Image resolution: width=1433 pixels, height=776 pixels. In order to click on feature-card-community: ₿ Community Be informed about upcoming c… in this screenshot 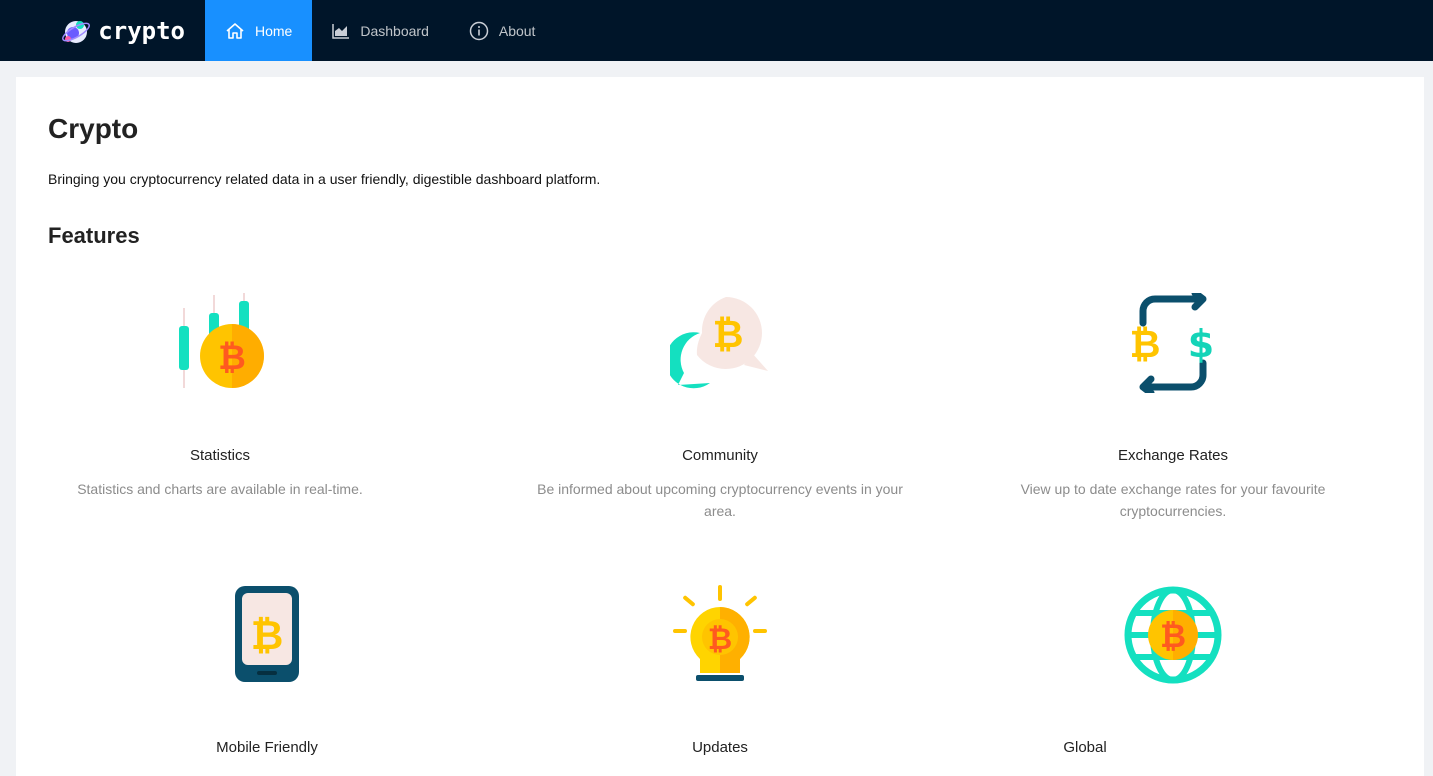, I will do `click(720, 407)`.